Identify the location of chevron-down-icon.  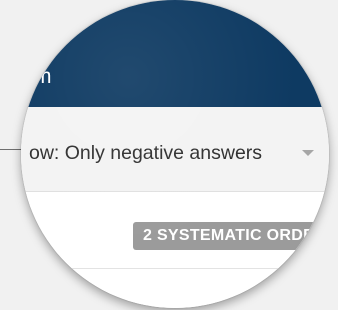
(308, 153).